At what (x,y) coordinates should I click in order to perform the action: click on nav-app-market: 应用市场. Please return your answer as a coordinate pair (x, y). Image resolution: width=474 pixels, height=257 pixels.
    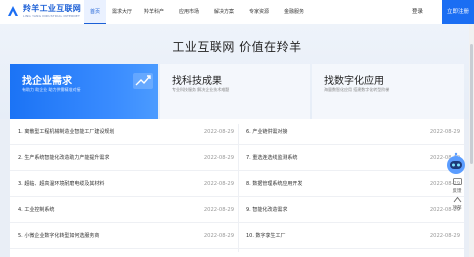
    Looking at the image, I should click on (189, 12).